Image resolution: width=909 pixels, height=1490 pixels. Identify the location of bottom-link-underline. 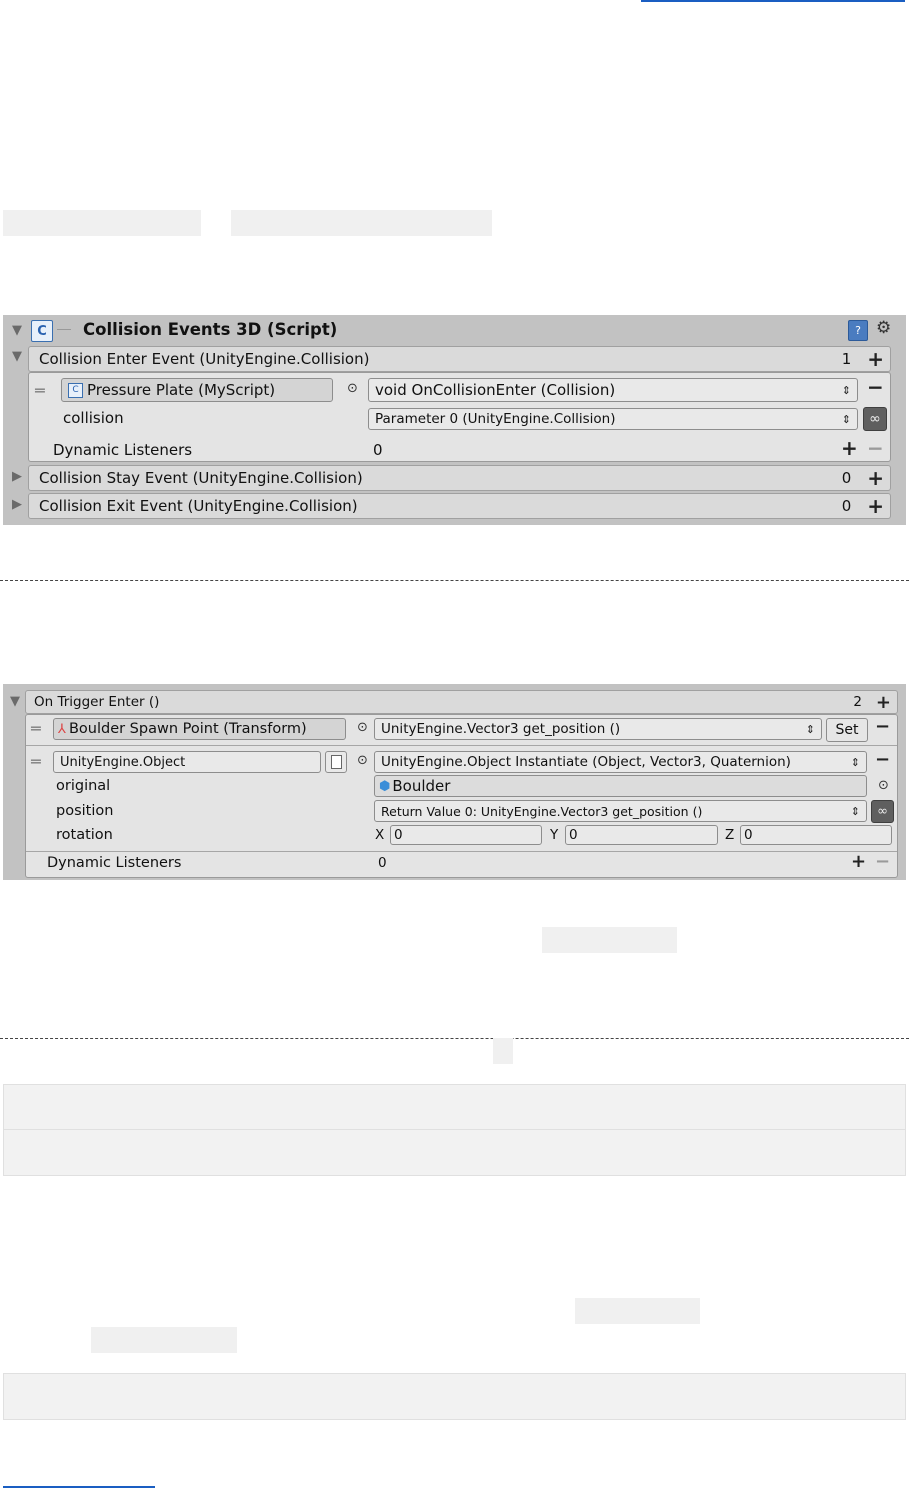
(79, 1487).